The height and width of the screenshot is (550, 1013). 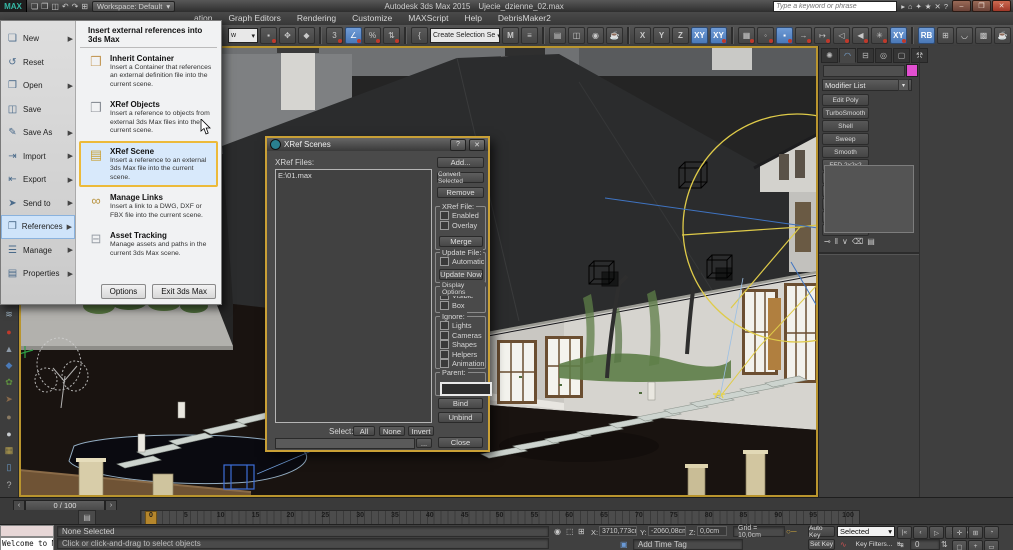 I want to click on save-file-icon: ◫, so click(x=55, y=6).